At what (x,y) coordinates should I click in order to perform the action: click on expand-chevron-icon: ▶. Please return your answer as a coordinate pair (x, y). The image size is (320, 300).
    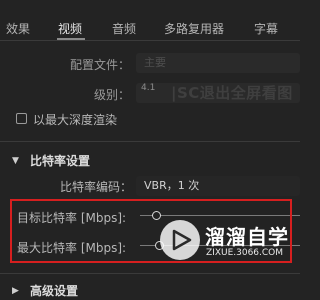
    Looking at the image, I should click on (15, 291).